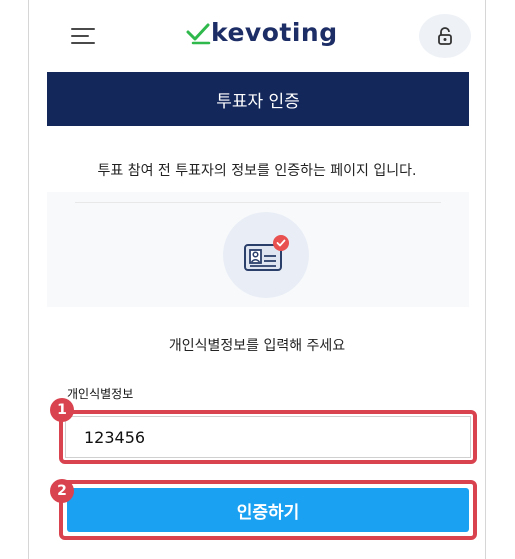 Image resolution: width=515 pixels, height=559 pixels. Describe the element at coordinates (257, 171) in the screenshot. I see `page-description: 투표 참여 전 투표자의 정보를 인증하는 페이지 입니다.` at that location.